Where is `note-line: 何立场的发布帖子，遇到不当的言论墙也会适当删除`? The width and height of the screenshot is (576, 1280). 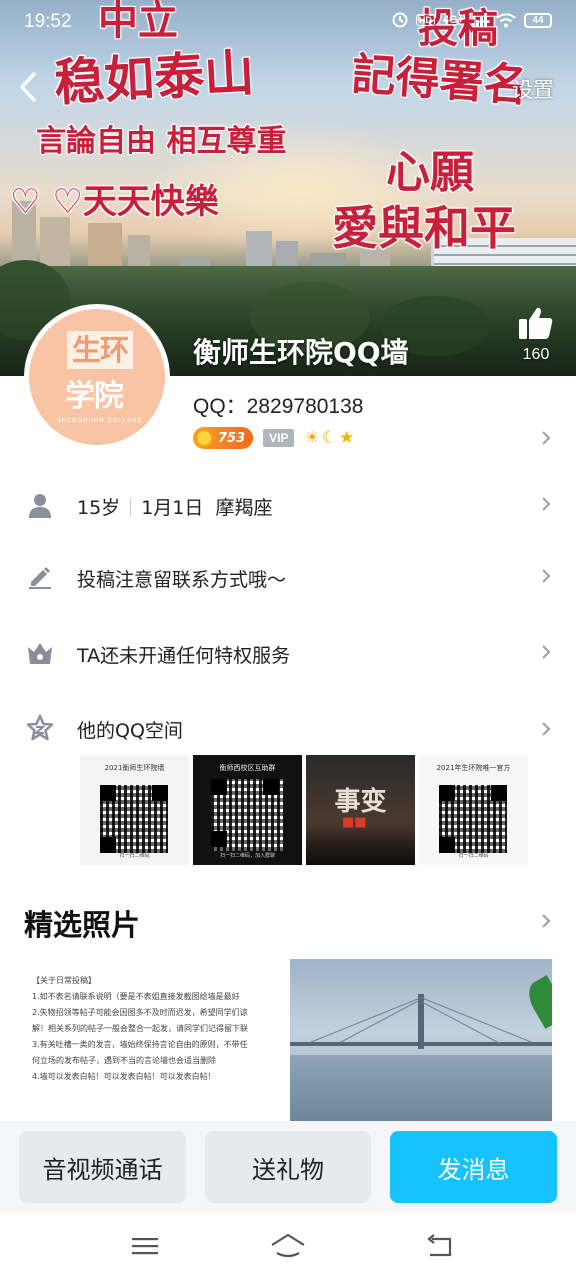
note-line: 何立场的发布帖子，遇到不当的言论墙也会适当删除 is located at coordinates (124, 1060).